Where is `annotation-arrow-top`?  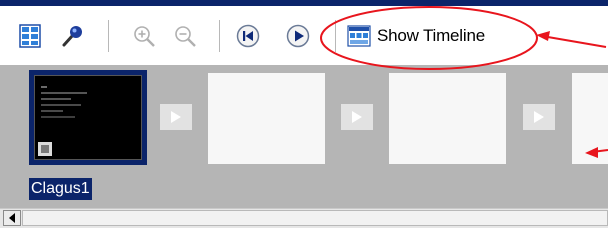
annotation-arrow-top is located at coordinates (574, 41).